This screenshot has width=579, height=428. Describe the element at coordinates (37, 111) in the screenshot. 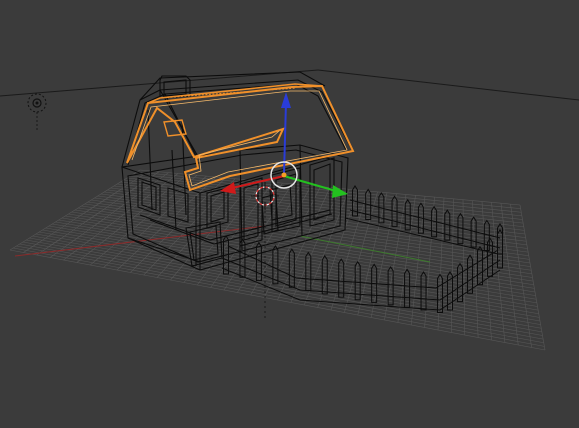

I see `sun-lamp-icon` at that location.